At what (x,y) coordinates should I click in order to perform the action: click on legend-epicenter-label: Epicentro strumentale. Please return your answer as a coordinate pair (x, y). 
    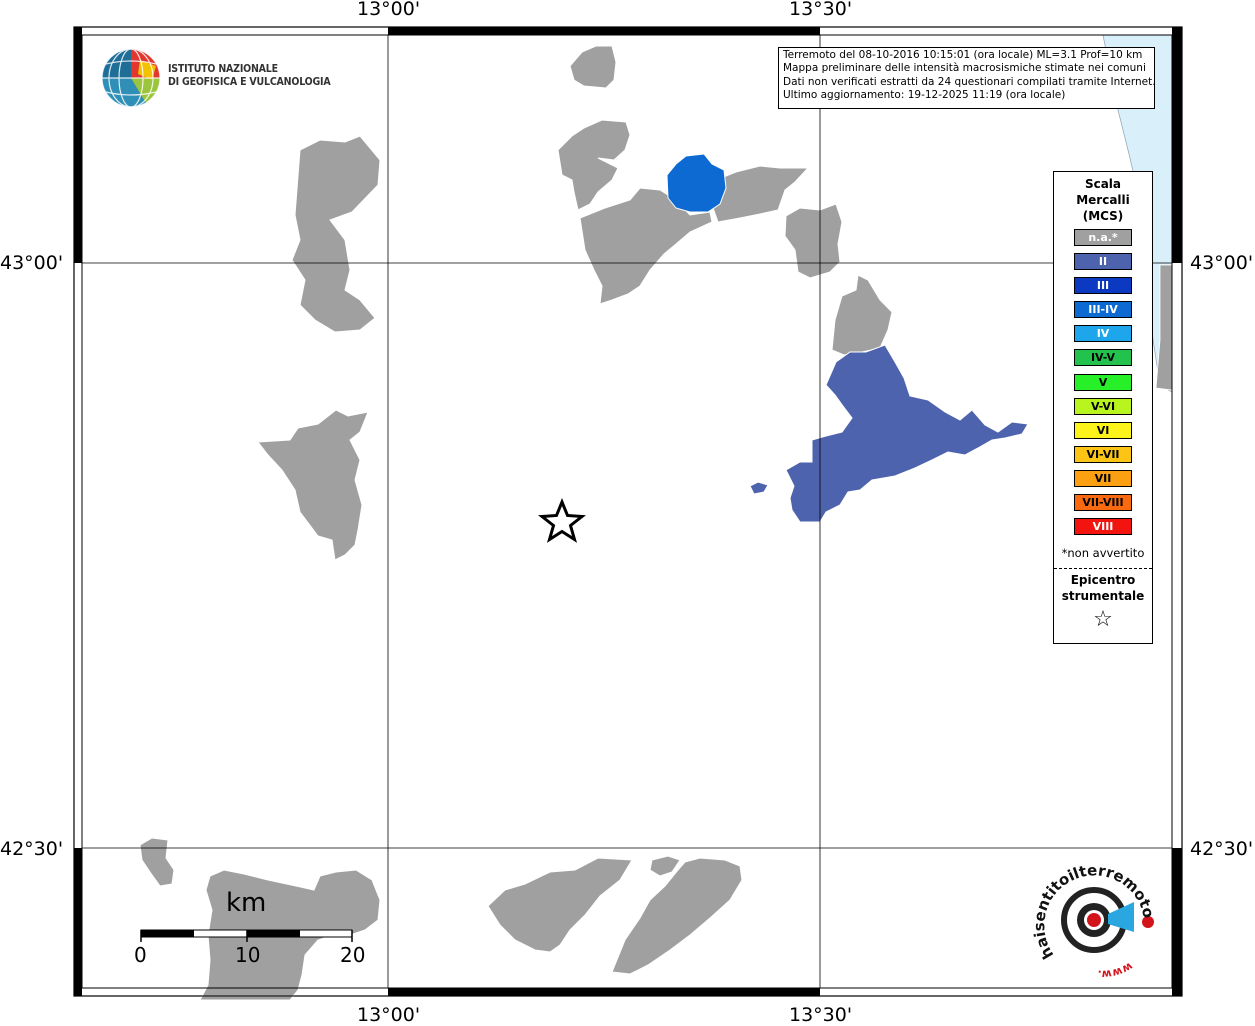
    Looking at the image, I should click on (1103, 588).